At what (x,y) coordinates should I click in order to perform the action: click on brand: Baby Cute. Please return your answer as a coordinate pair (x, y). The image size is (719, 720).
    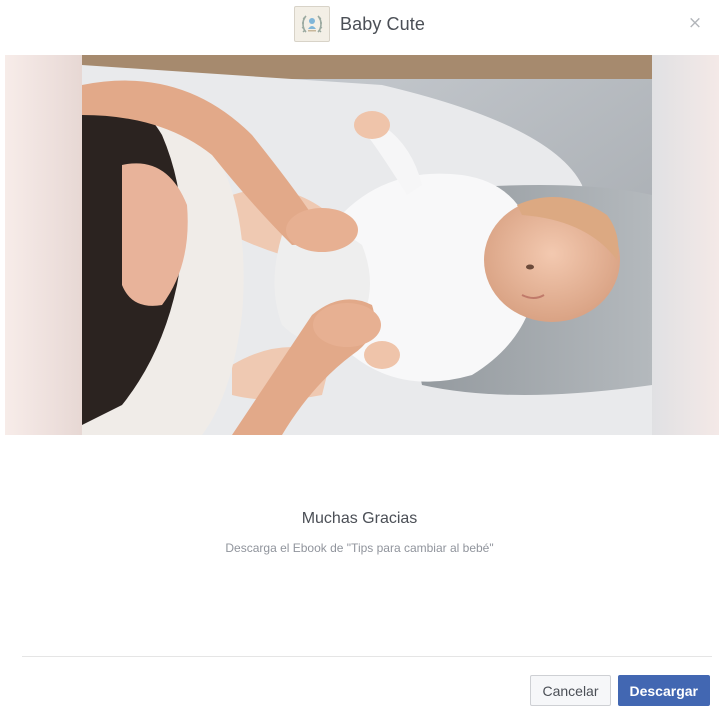
    Looking at the image, I should click on (359, 24).